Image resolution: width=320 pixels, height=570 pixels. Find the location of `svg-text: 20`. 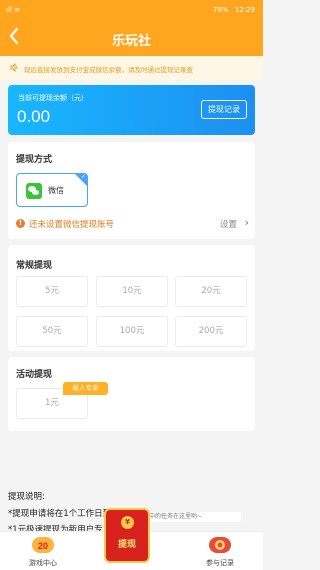

svg-text: 20 is located at coordinates (43, 546).